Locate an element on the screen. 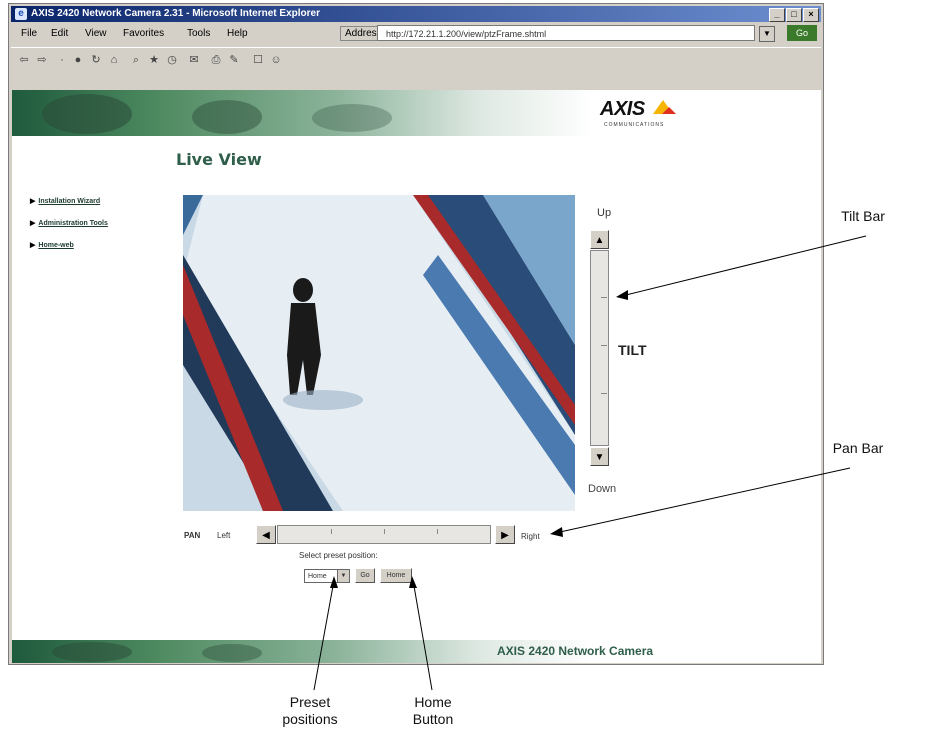 The width and height of the screenshot is (926, 735). callout-home-line2: Button is located at coordinates (433, 719).